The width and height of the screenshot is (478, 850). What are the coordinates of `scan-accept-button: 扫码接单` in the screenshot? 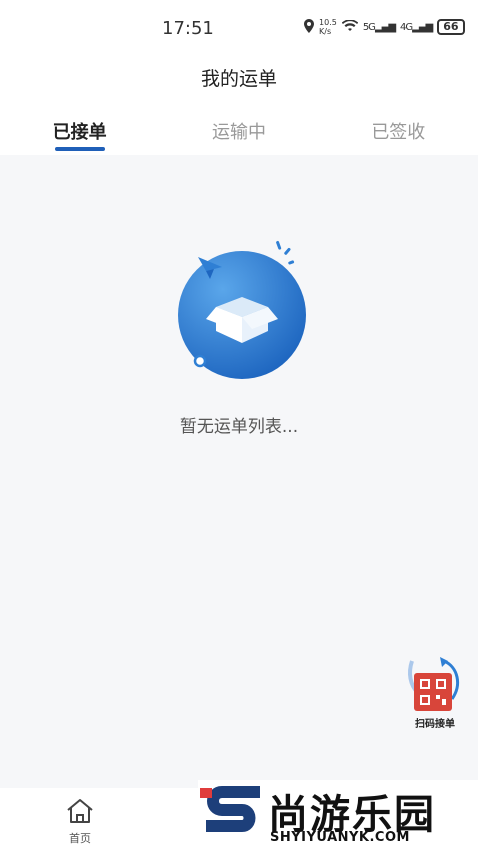 It's located at (435, 692).